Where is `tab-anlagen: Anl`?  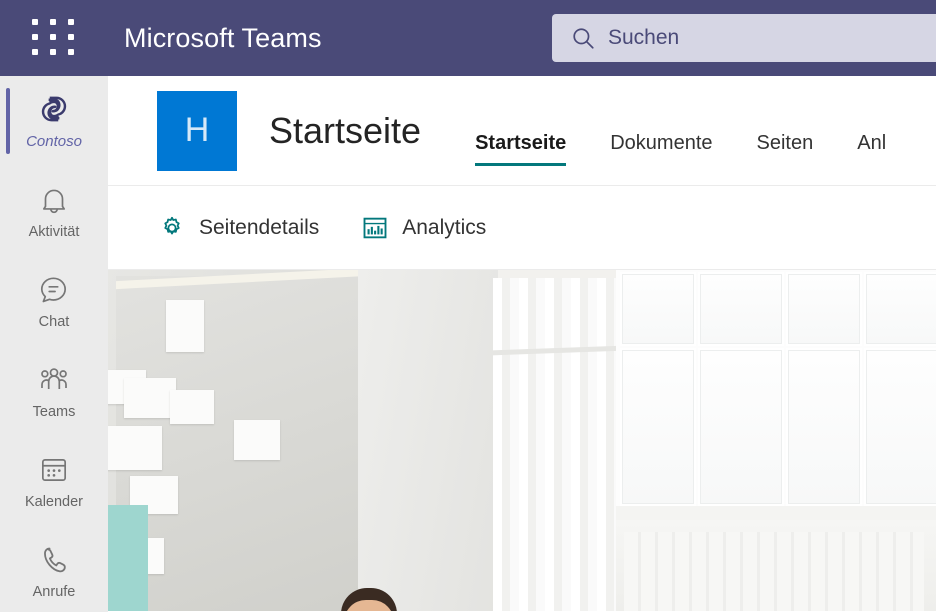
tab-anlagen: Anl is located at coordinates (871, 151).